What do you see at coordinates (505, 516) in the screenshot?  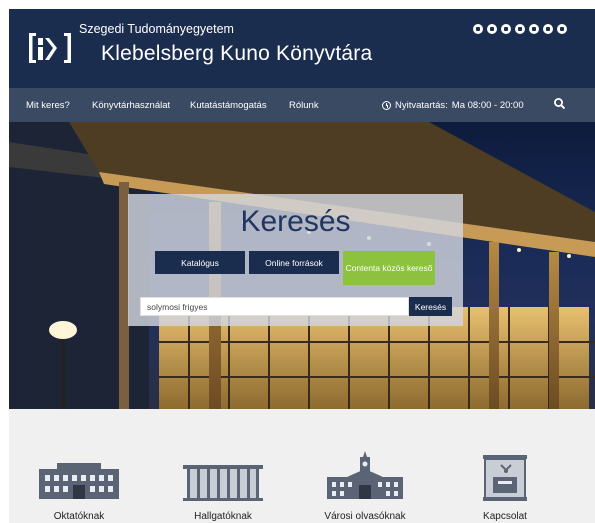 I see `category-label-kapcsolat: Kapcsolat` at bounding box center [505, 516].